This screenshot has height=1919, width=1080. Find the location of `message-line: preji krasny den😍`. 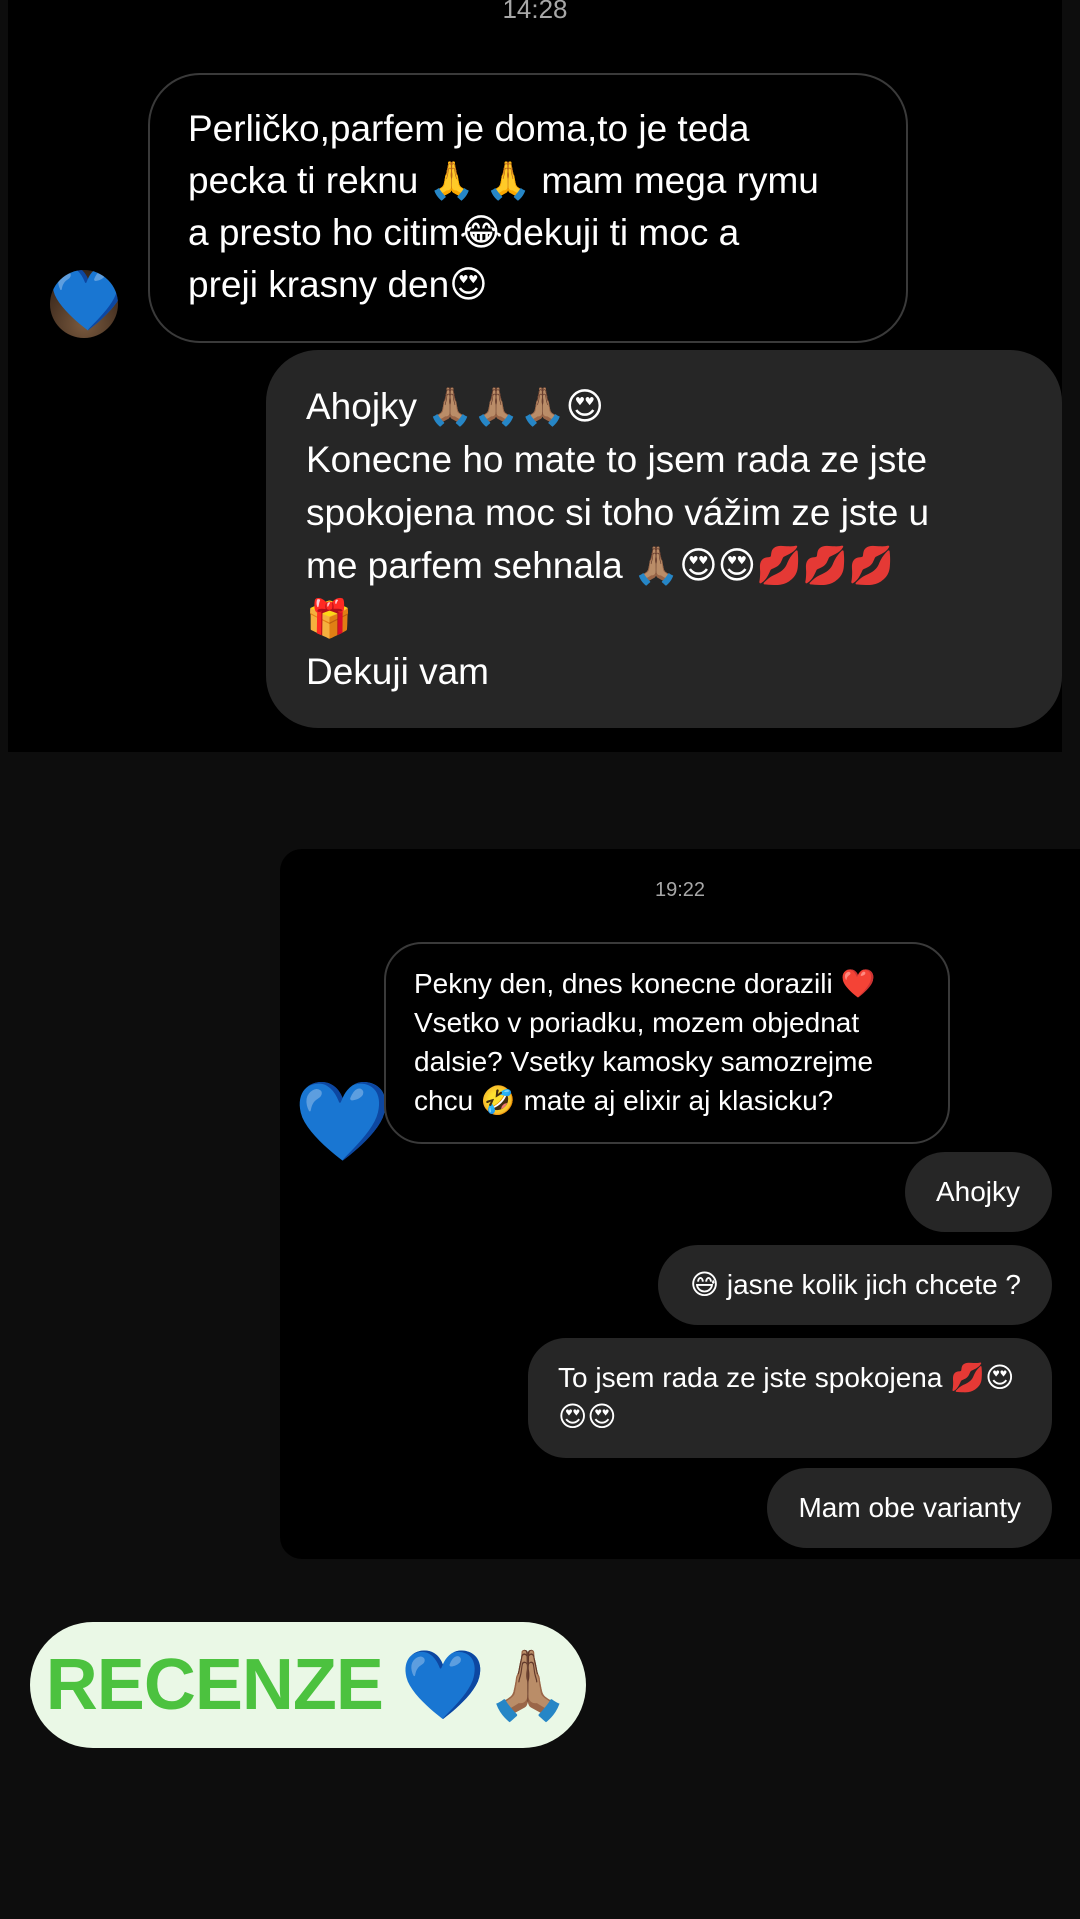

message-line: preji krasny den😍 is located at coordinates (338, 284).